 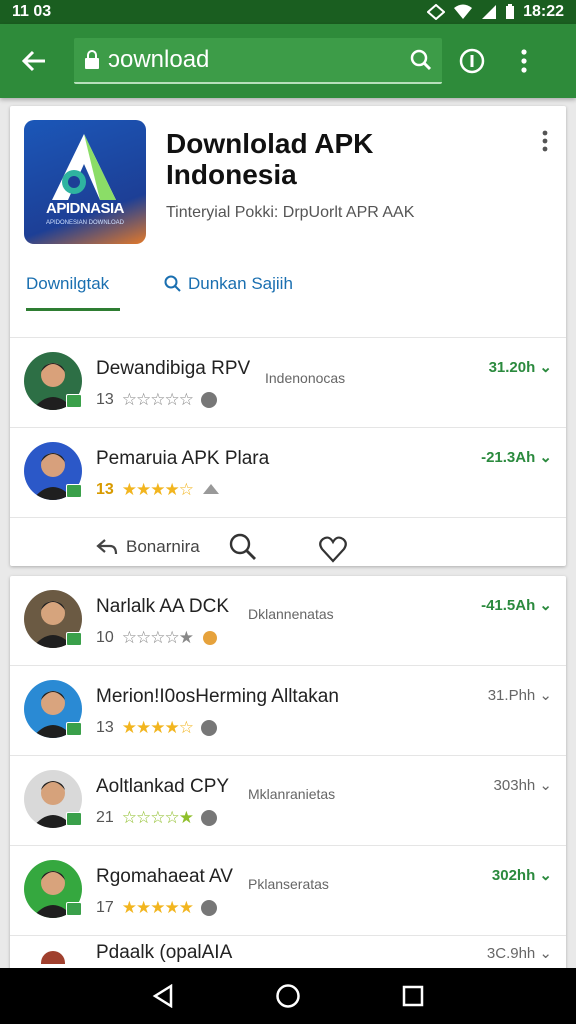 I want to click on status-right: 18:22, so click(x=495, y=12).